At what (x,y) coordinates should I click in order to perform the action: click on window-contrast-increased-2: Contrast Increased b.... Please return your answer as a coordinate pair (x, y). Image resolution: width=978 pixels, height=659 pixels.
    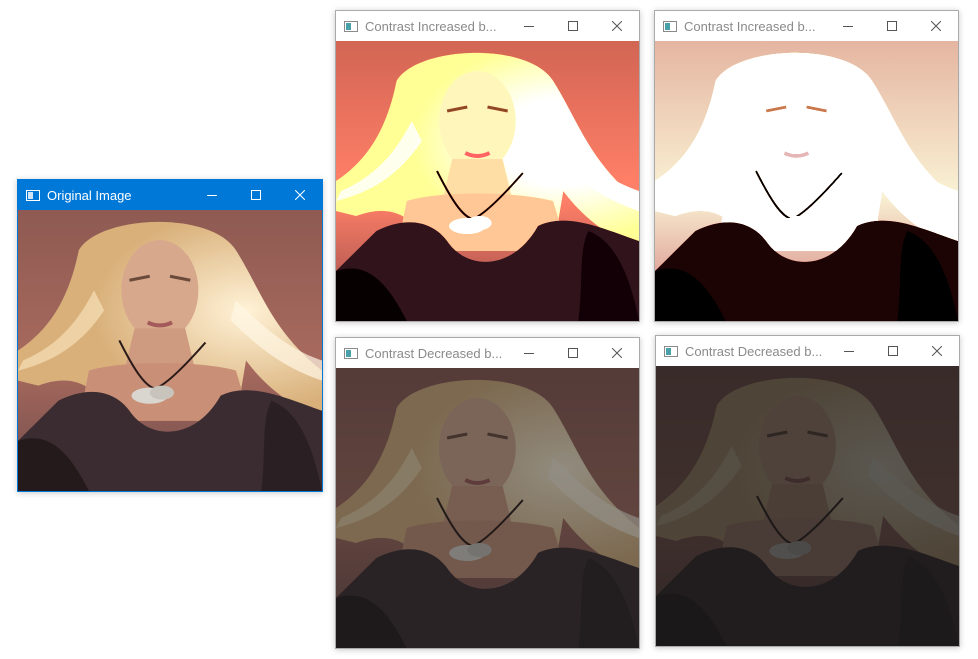
    Looking at the image, I should click on (806, 166).